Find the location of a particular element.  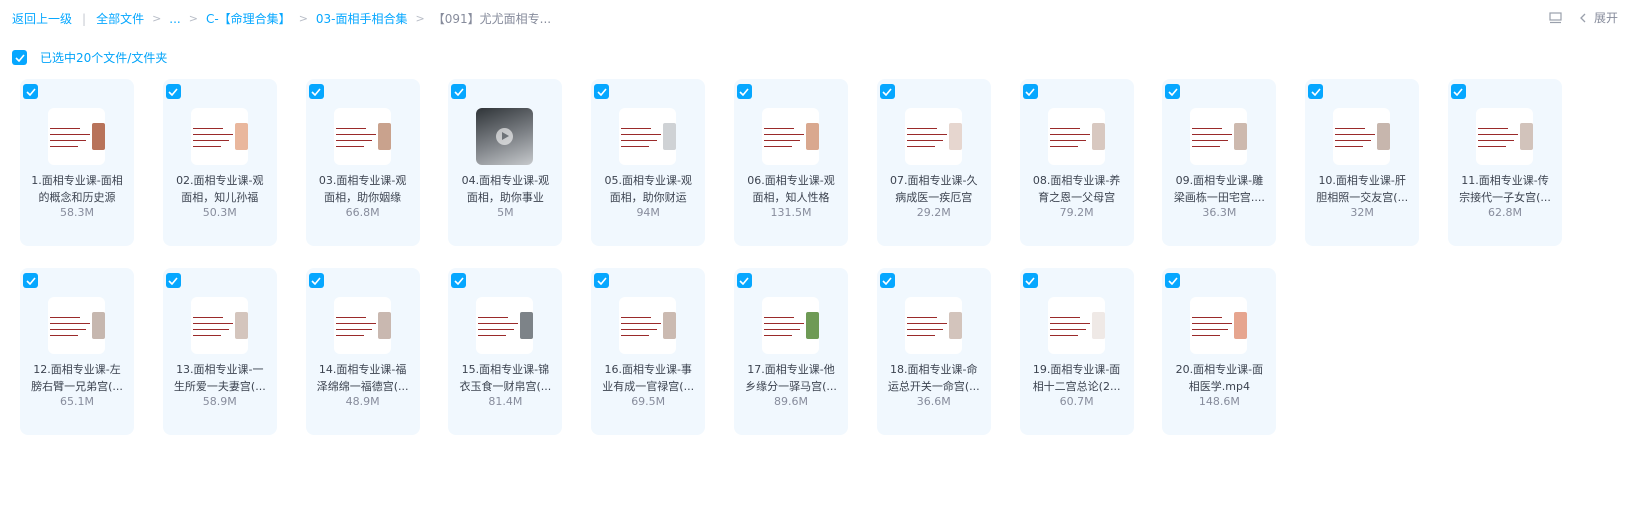

file-card: 08.面相专业课-养育之恩一父母宫 79.2M is located at coordinates (1076, 162).